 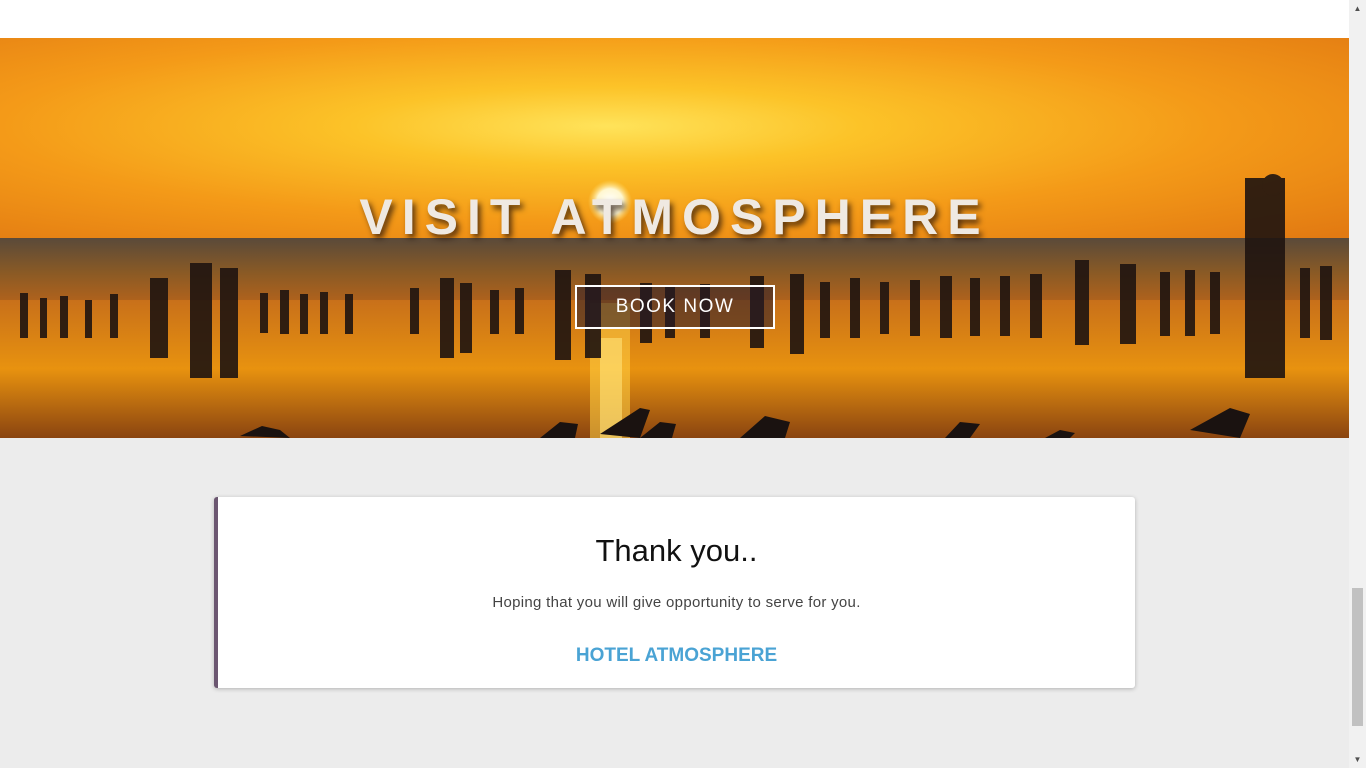 I want to click on scroll-down-arrow-icon: ▼, so click(x=1357, y=759).